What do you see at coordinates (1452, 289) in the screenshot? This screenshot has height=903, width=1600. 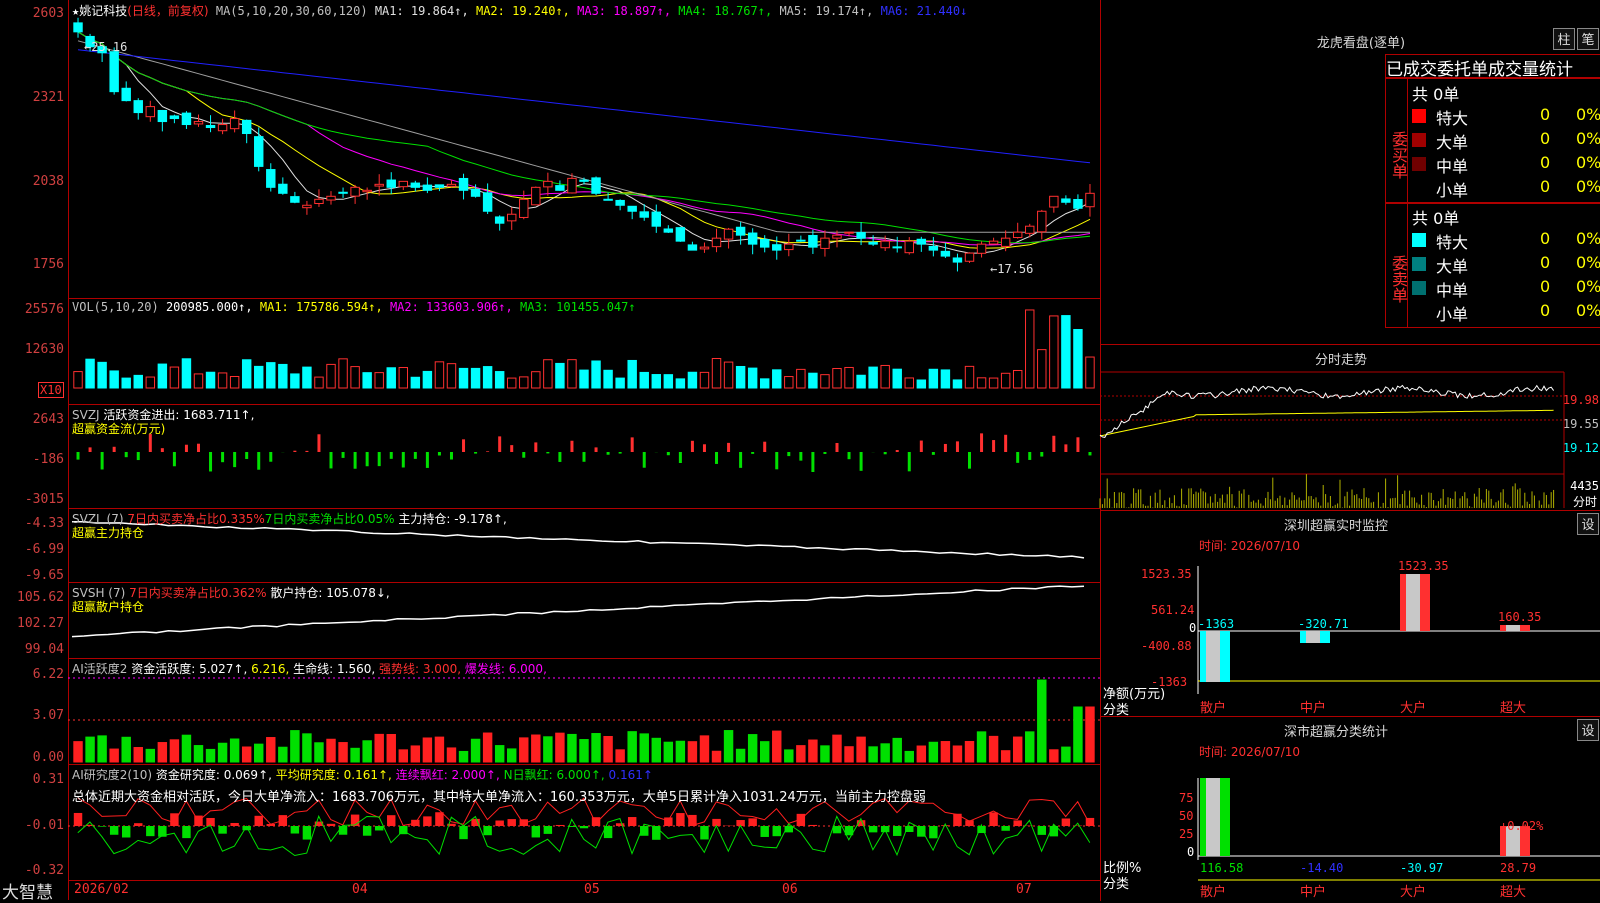 I see `sell-name: 中单` at bounding box center [1452, 289].